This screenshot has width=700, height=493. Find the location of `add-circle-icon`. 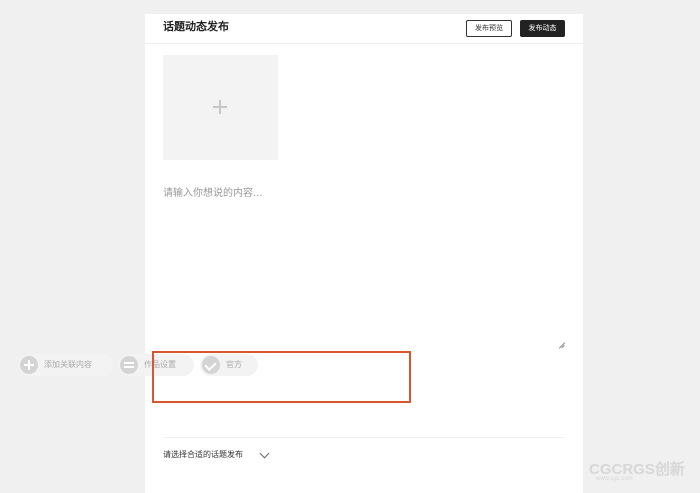

add-circle-icon is located at coordinates (29, 365).